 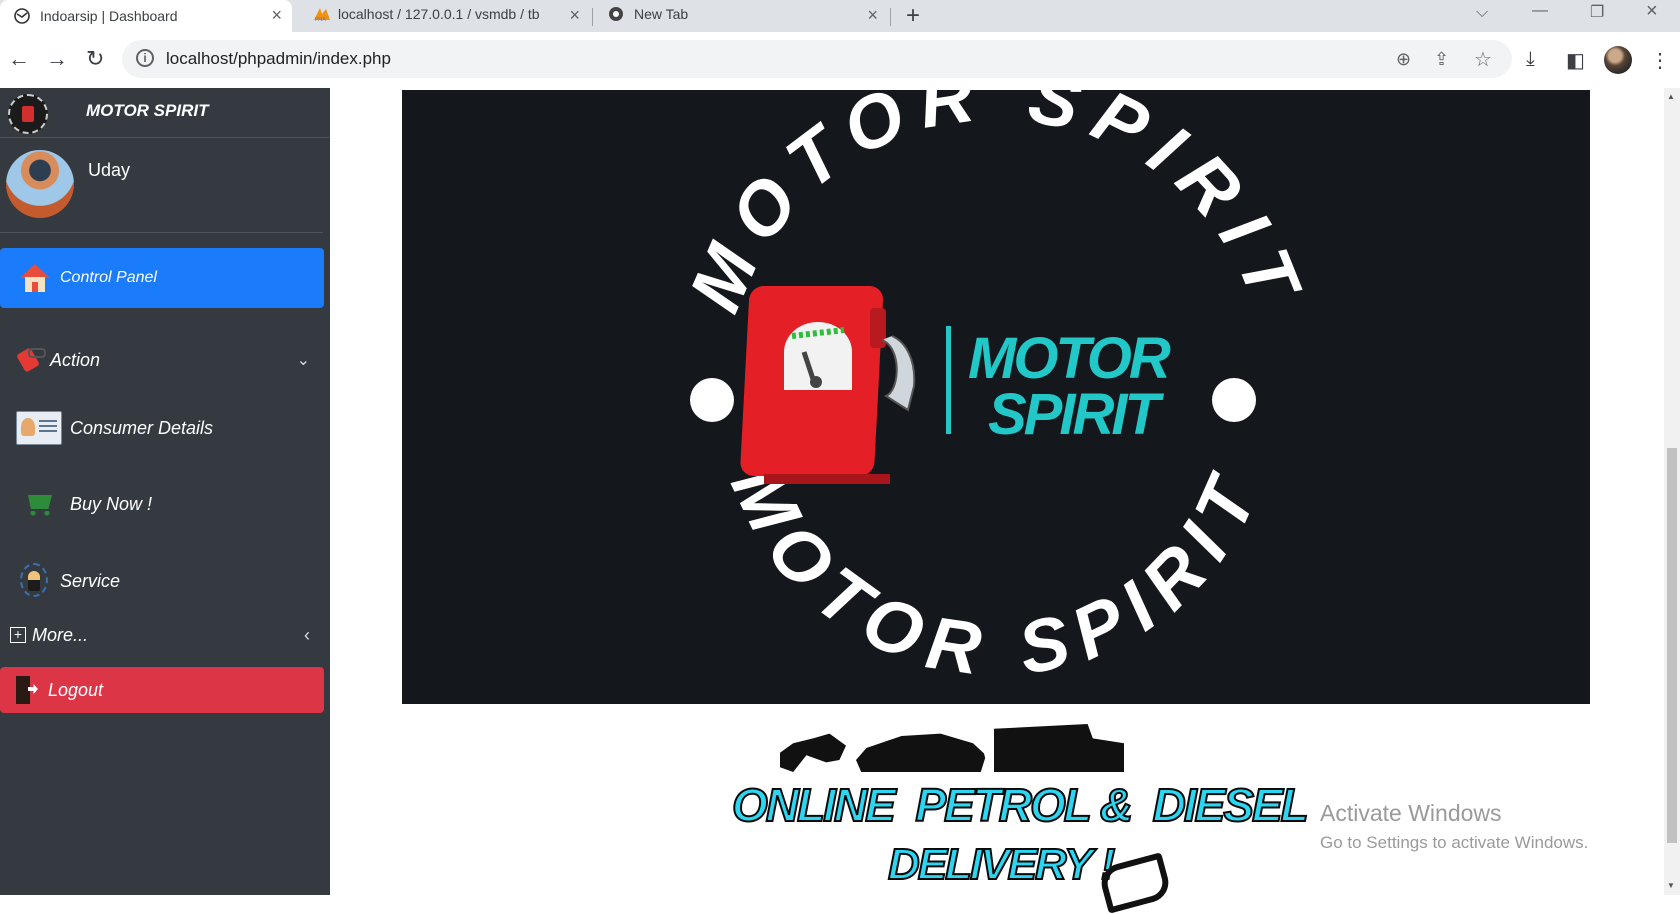 What do you see at coordinates (1672, 645) in the screenshot?
I see `scroll-thumb` at bounding box center [1672, 645].